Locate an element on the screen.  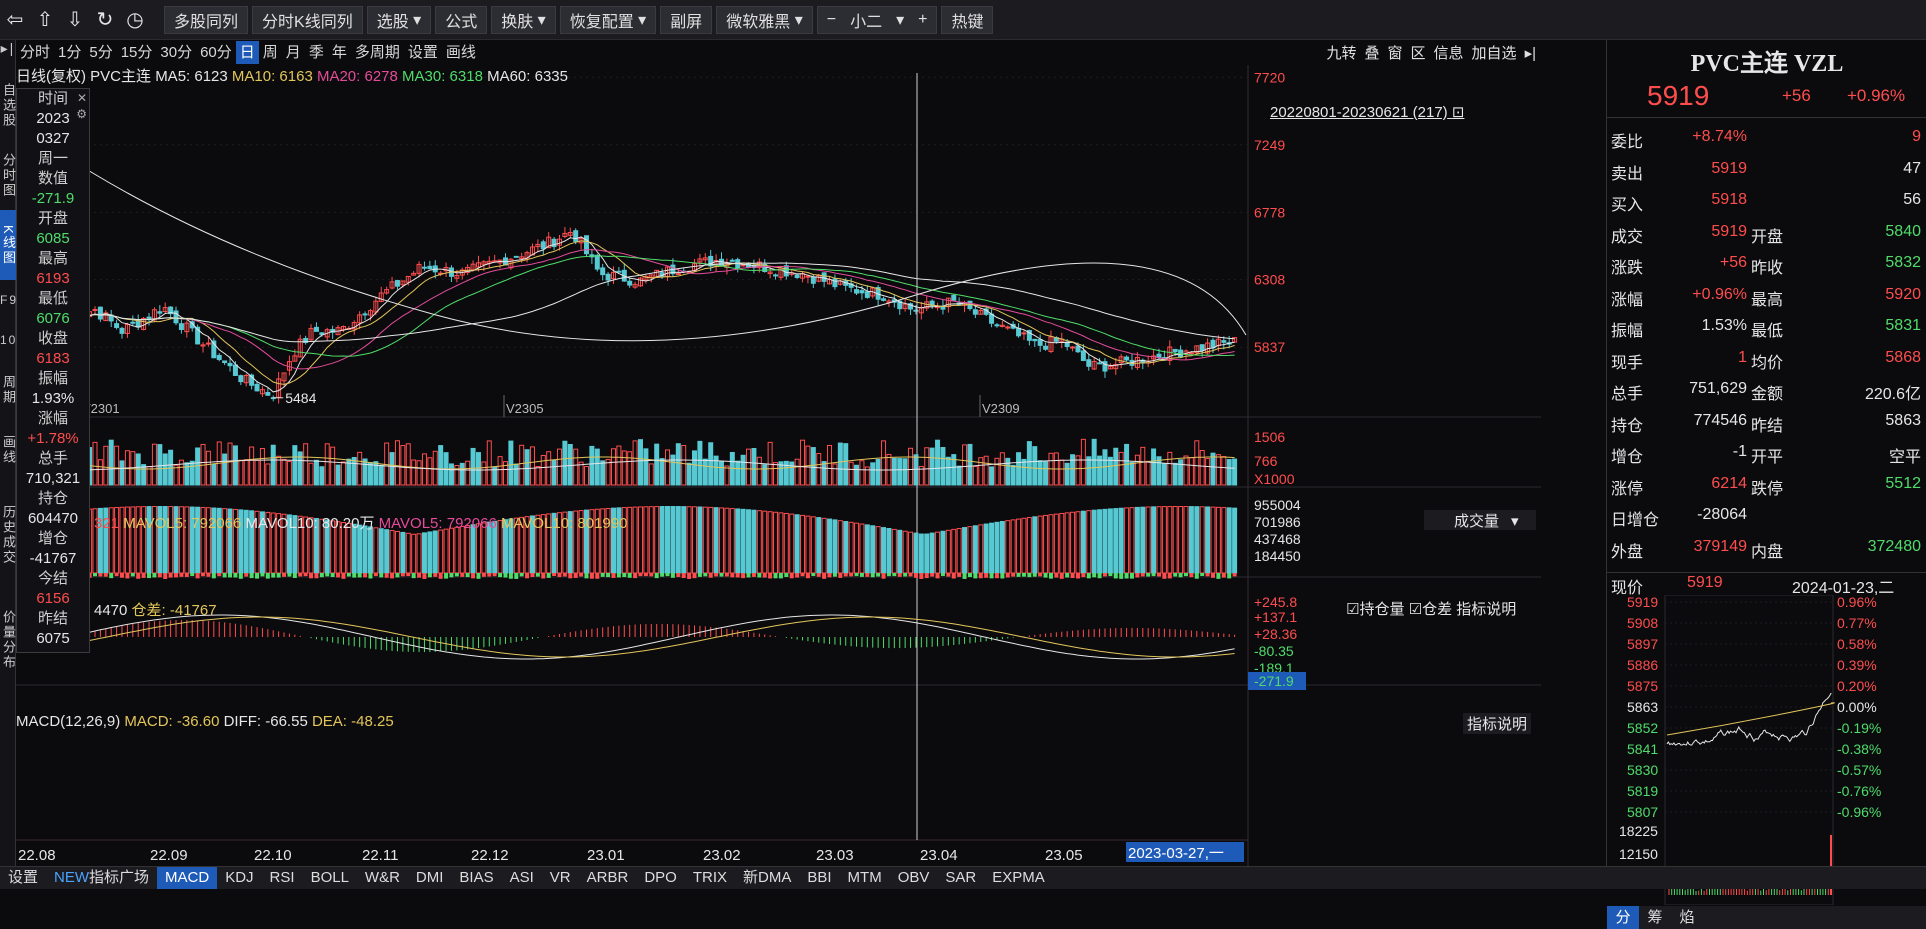
down-arrow-icon: ⇩ is located at coordinates (75, 20).